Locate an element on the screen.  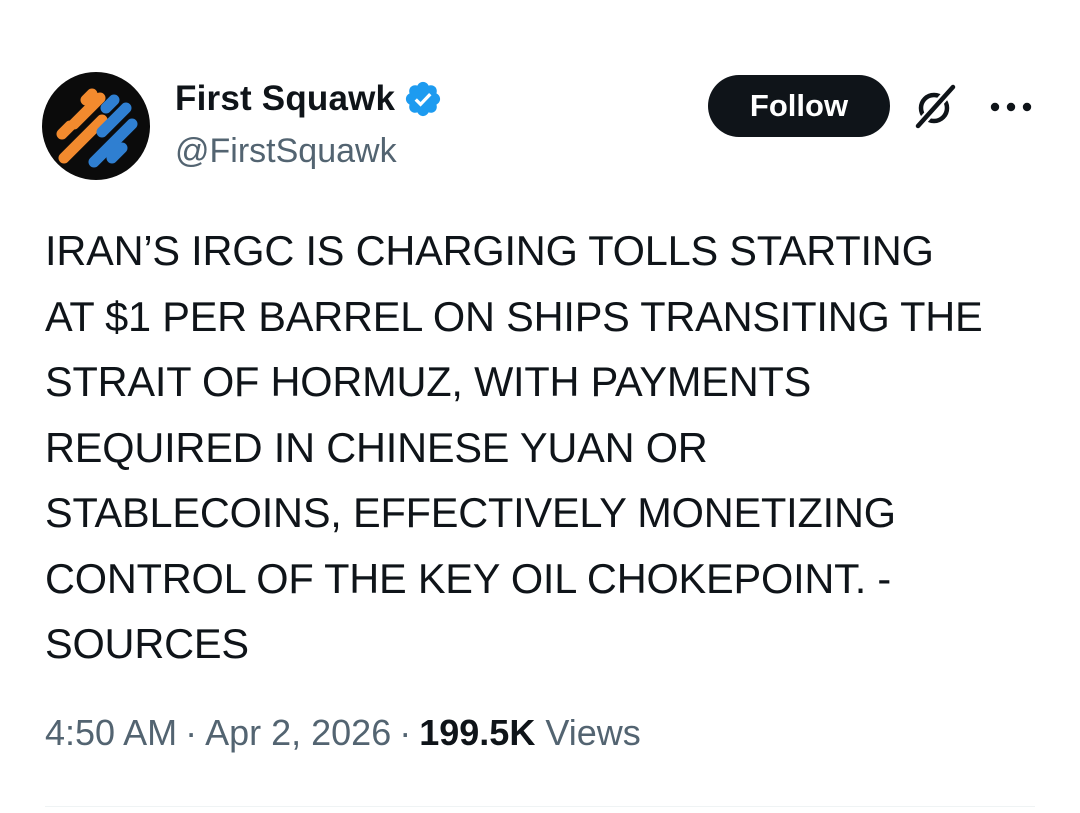
tweet-metadata: 4:50 AM · Apr 2, 2026 · 199.5K Views is located at coordinates (343, 733).